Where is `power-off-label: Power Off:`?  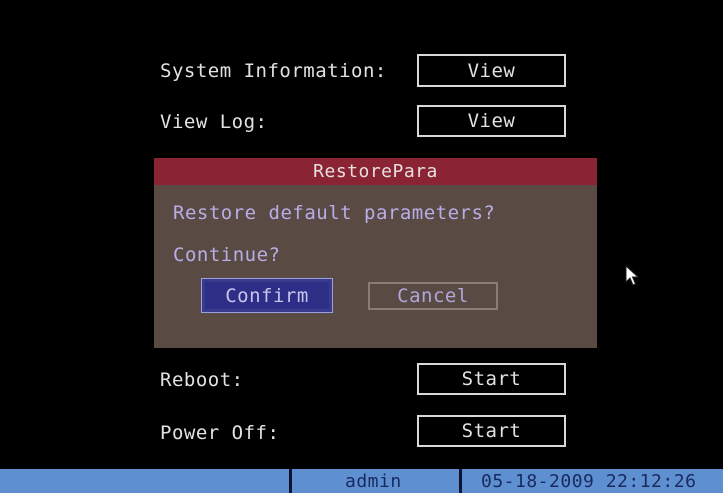 power-off-label: Power Off: is located at coordinates (220, 433).